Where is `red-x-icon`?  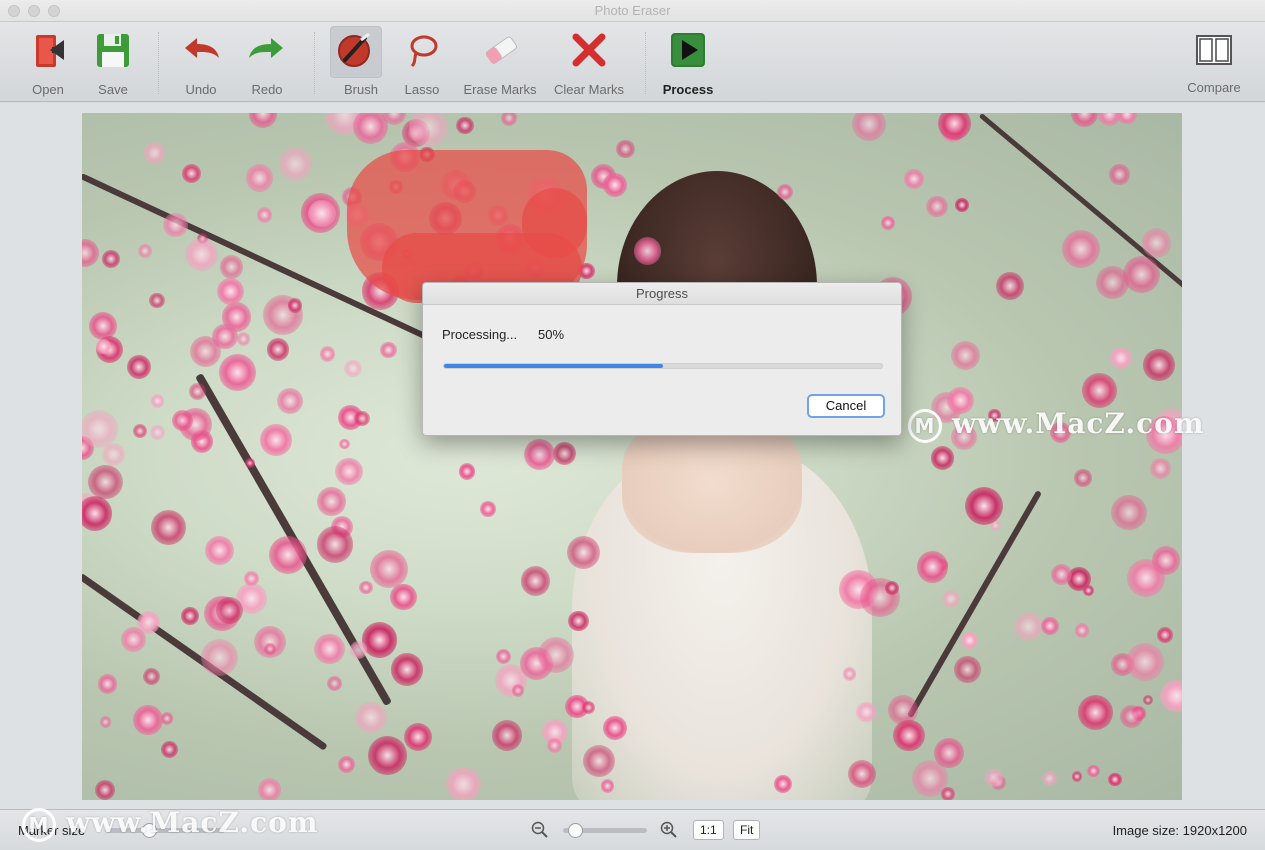
red-x-icon is located at coordinates (589, 50).